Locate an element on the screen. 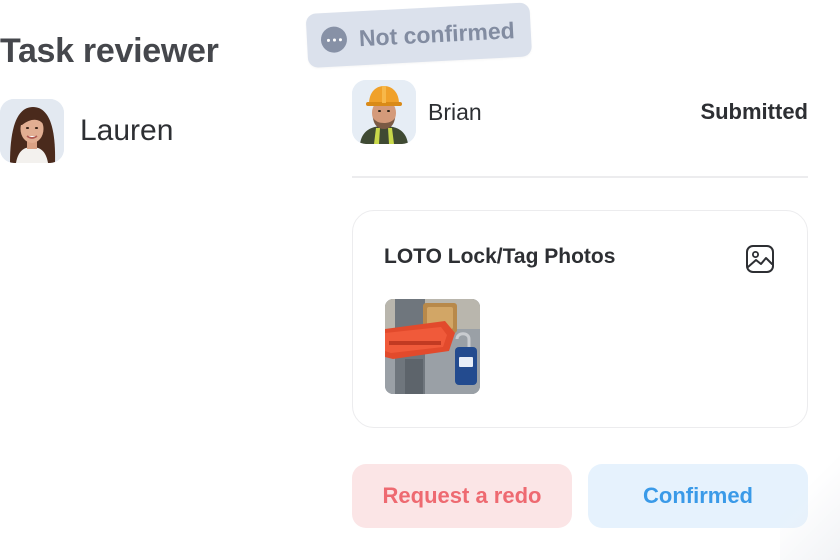 This screenshot has height=560, width=840. submitter-row: Brian Submitted is located at coordinates (580, 112).